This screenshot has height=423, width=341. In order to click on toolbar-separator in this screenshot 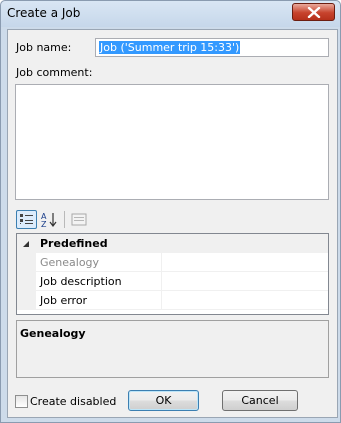, I will do `click(64, 219)`.